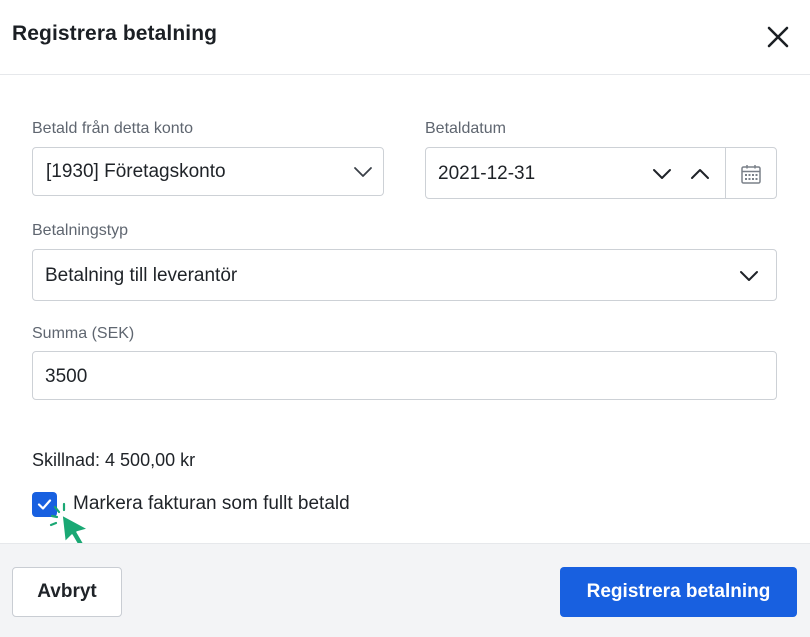  I want to click on dialog-footer: Avbryt Registrera betalning, so click(405, 590).